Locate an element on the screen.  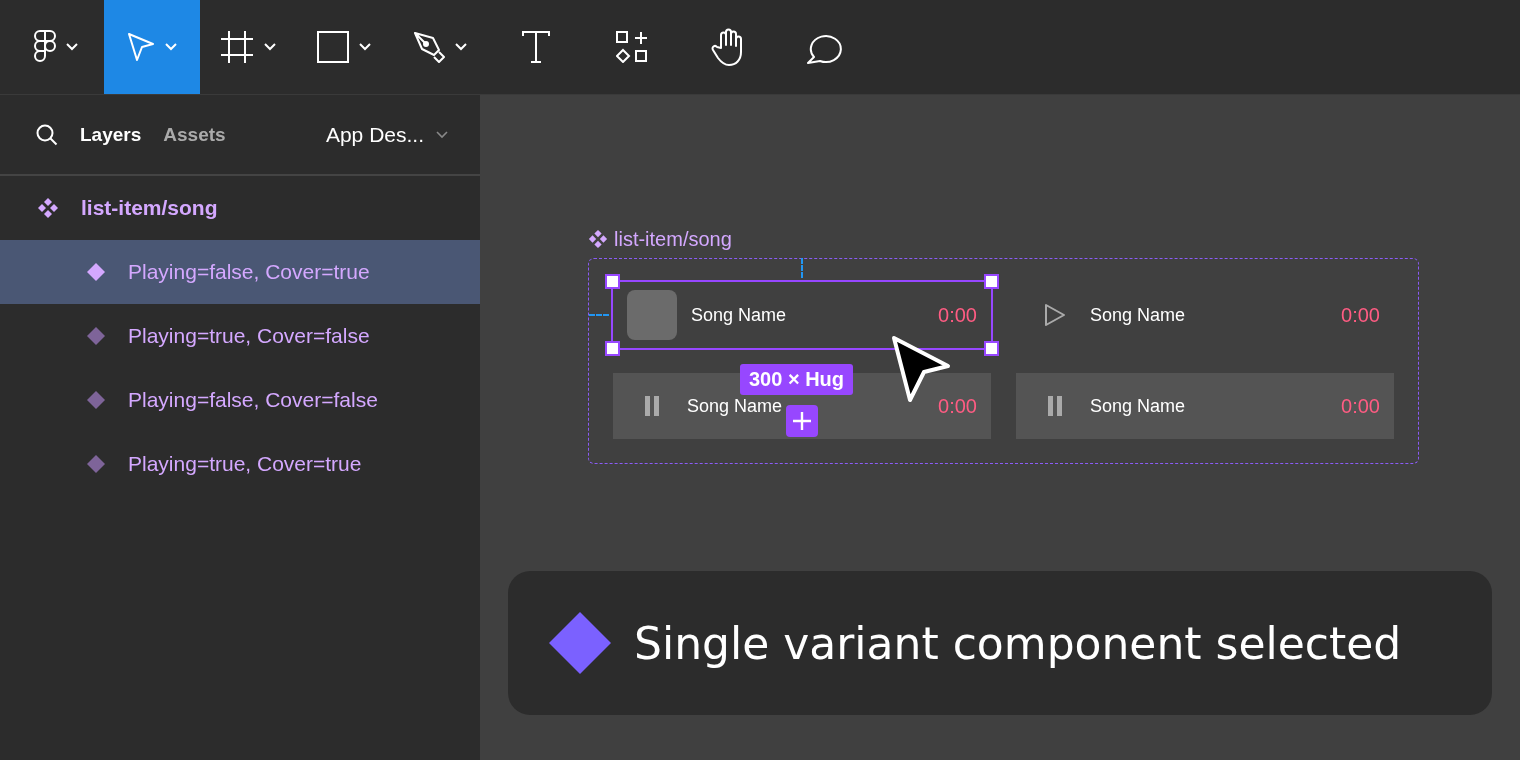
logo-icon is located at coordinates (45, 47).